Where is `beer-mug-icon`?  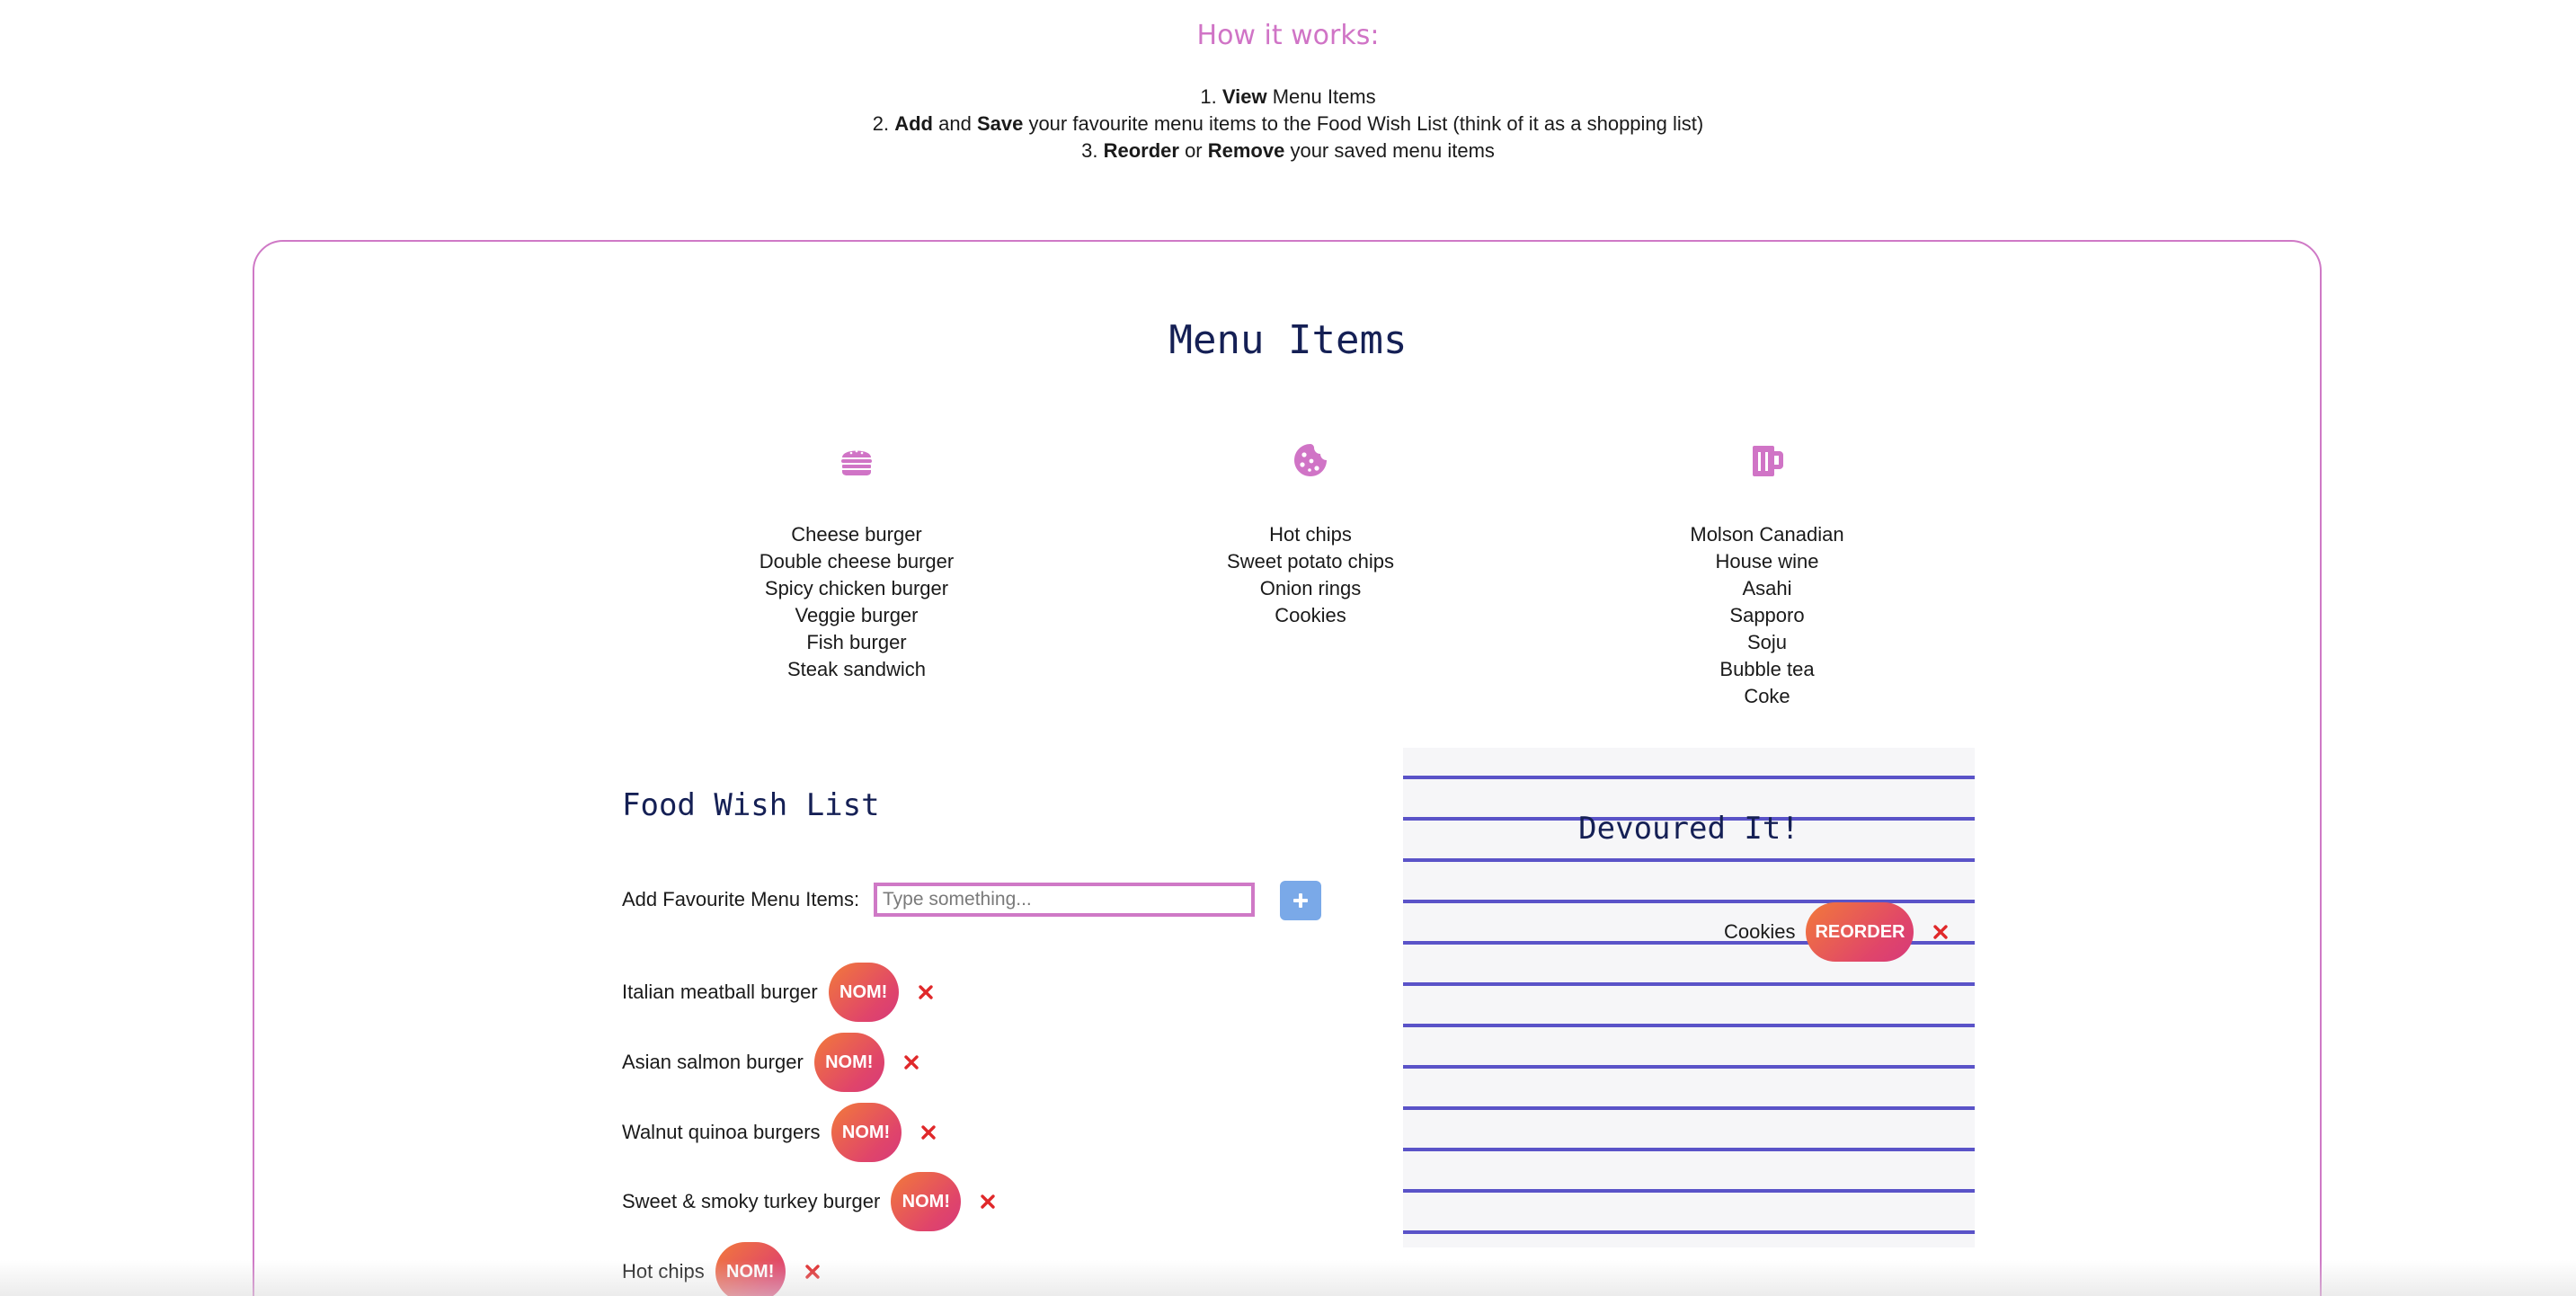 beer-mug-icon is located at coordinates (1768, 461).